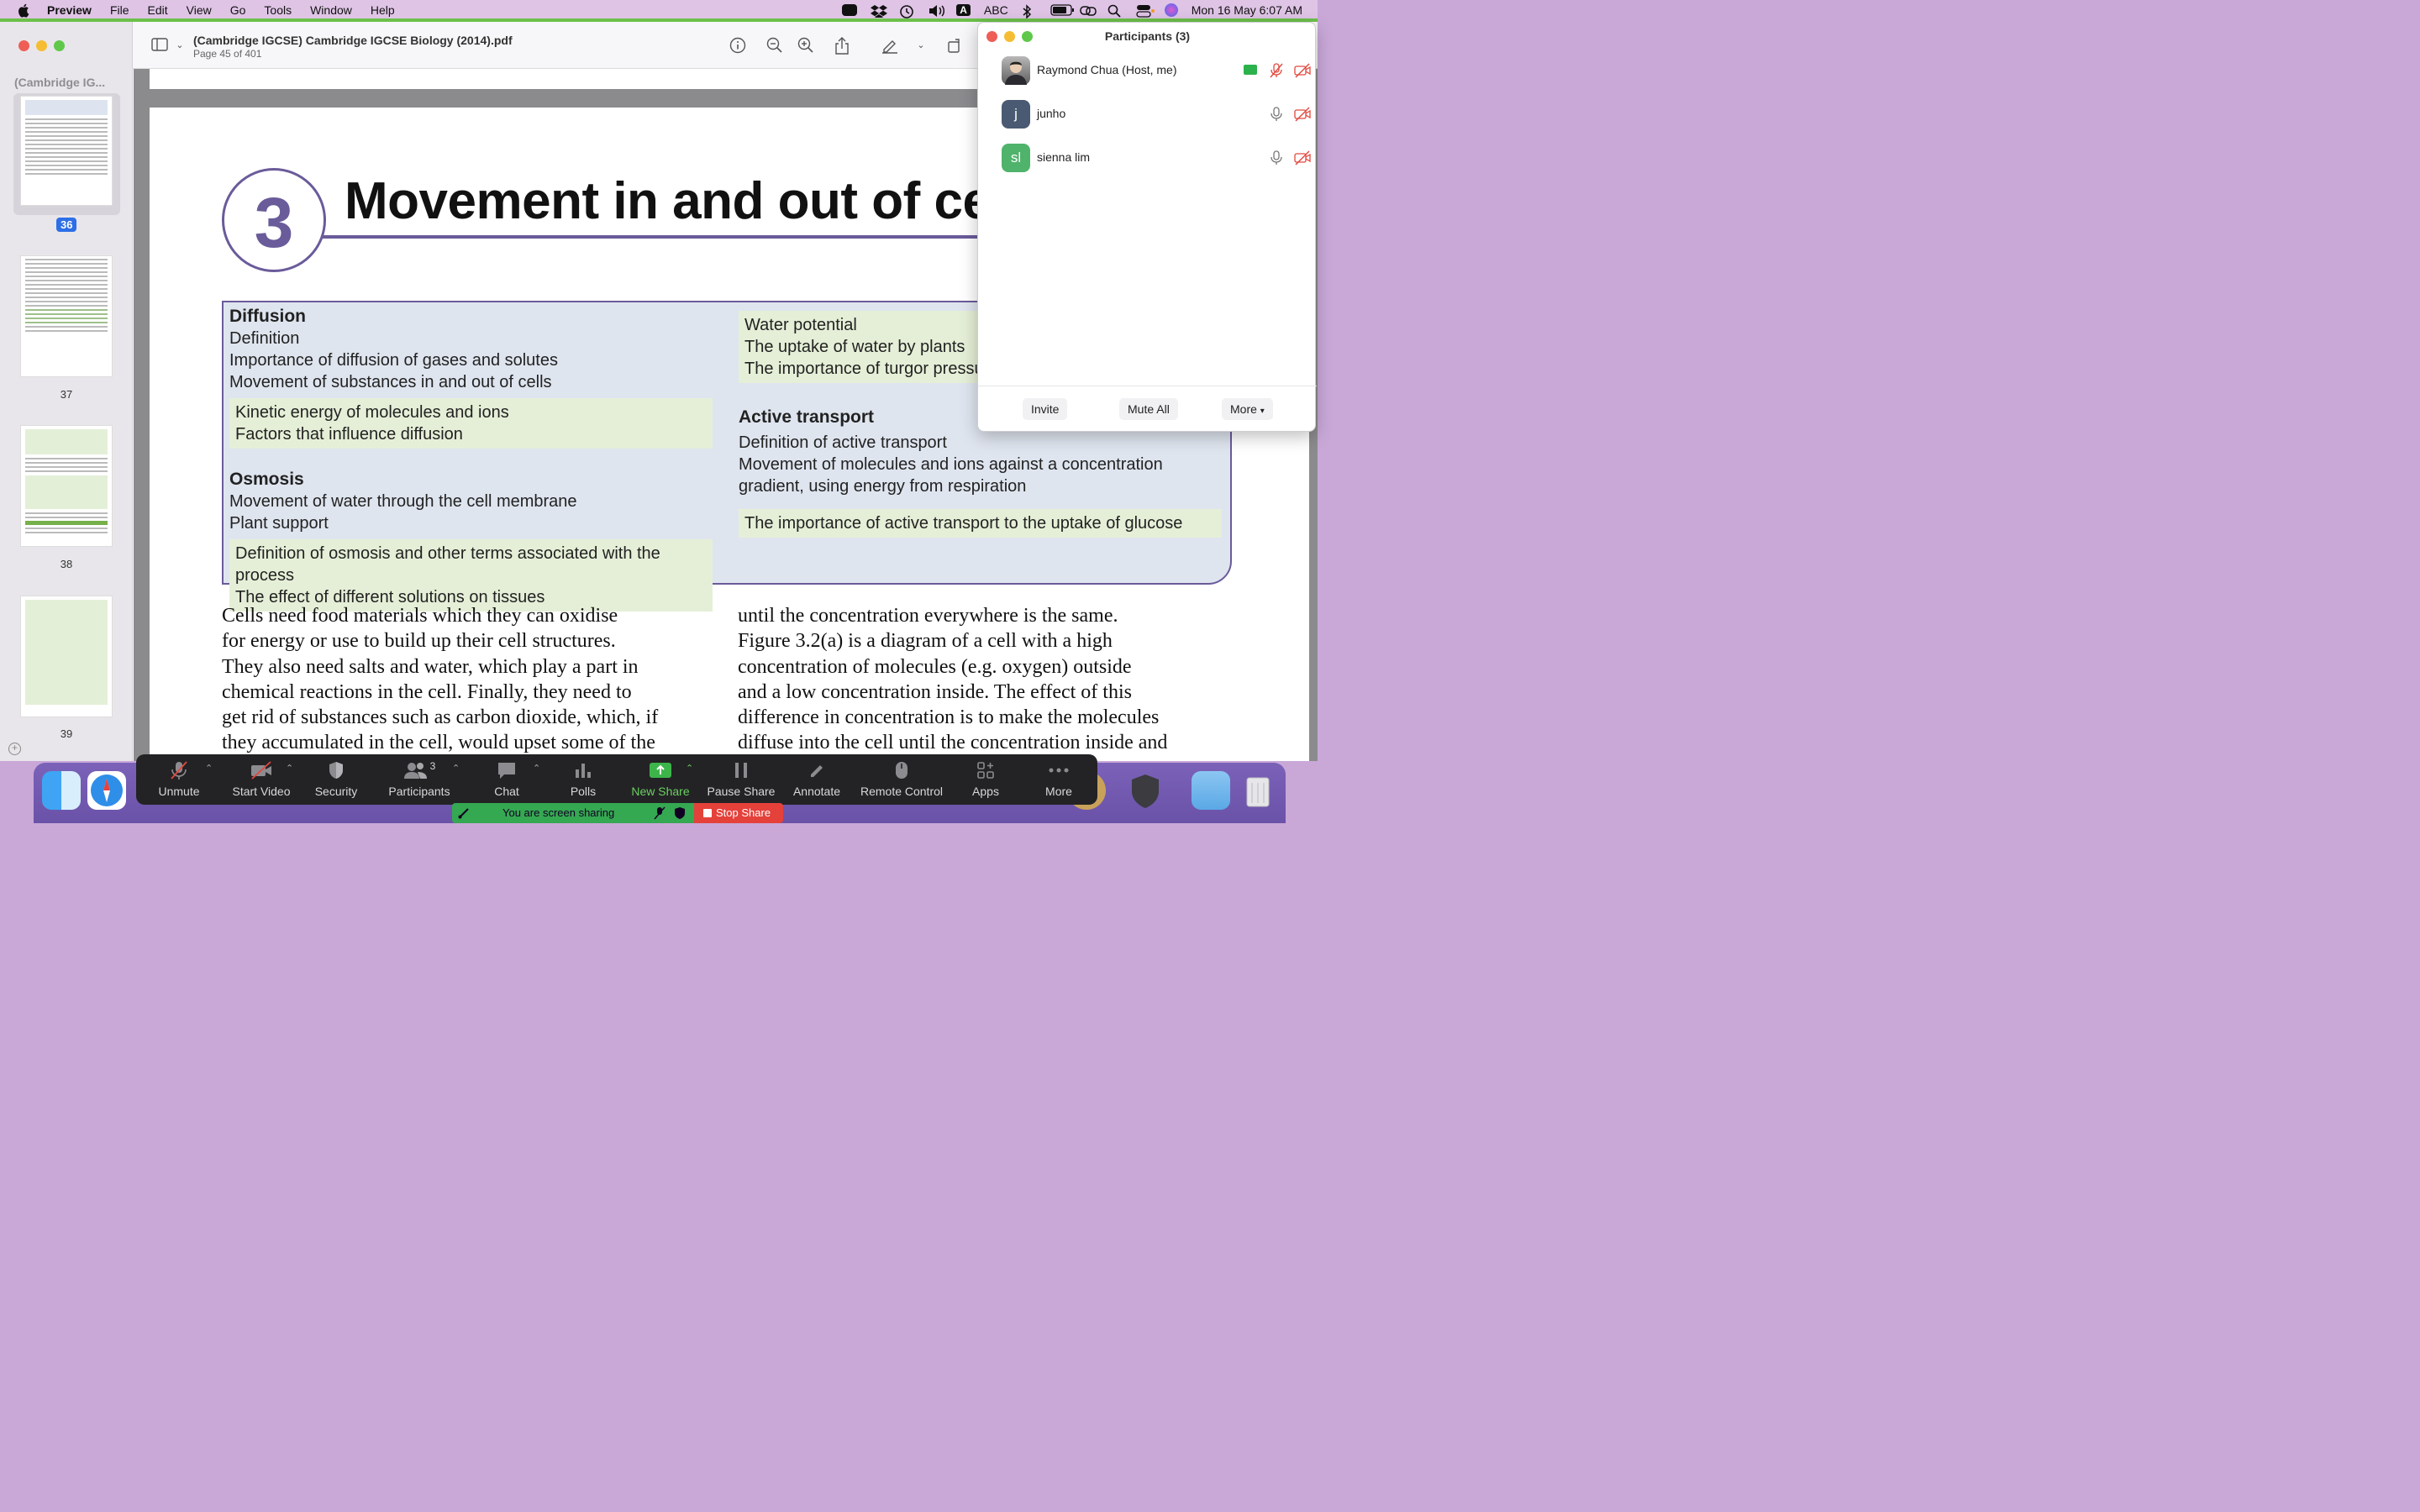 Image resolution: width=2420 pixels, height=1512 pixels. Describe the element at coordinates (180, 45) in the screenshot. I see `chevron-down-icon: ⌄` at that location.